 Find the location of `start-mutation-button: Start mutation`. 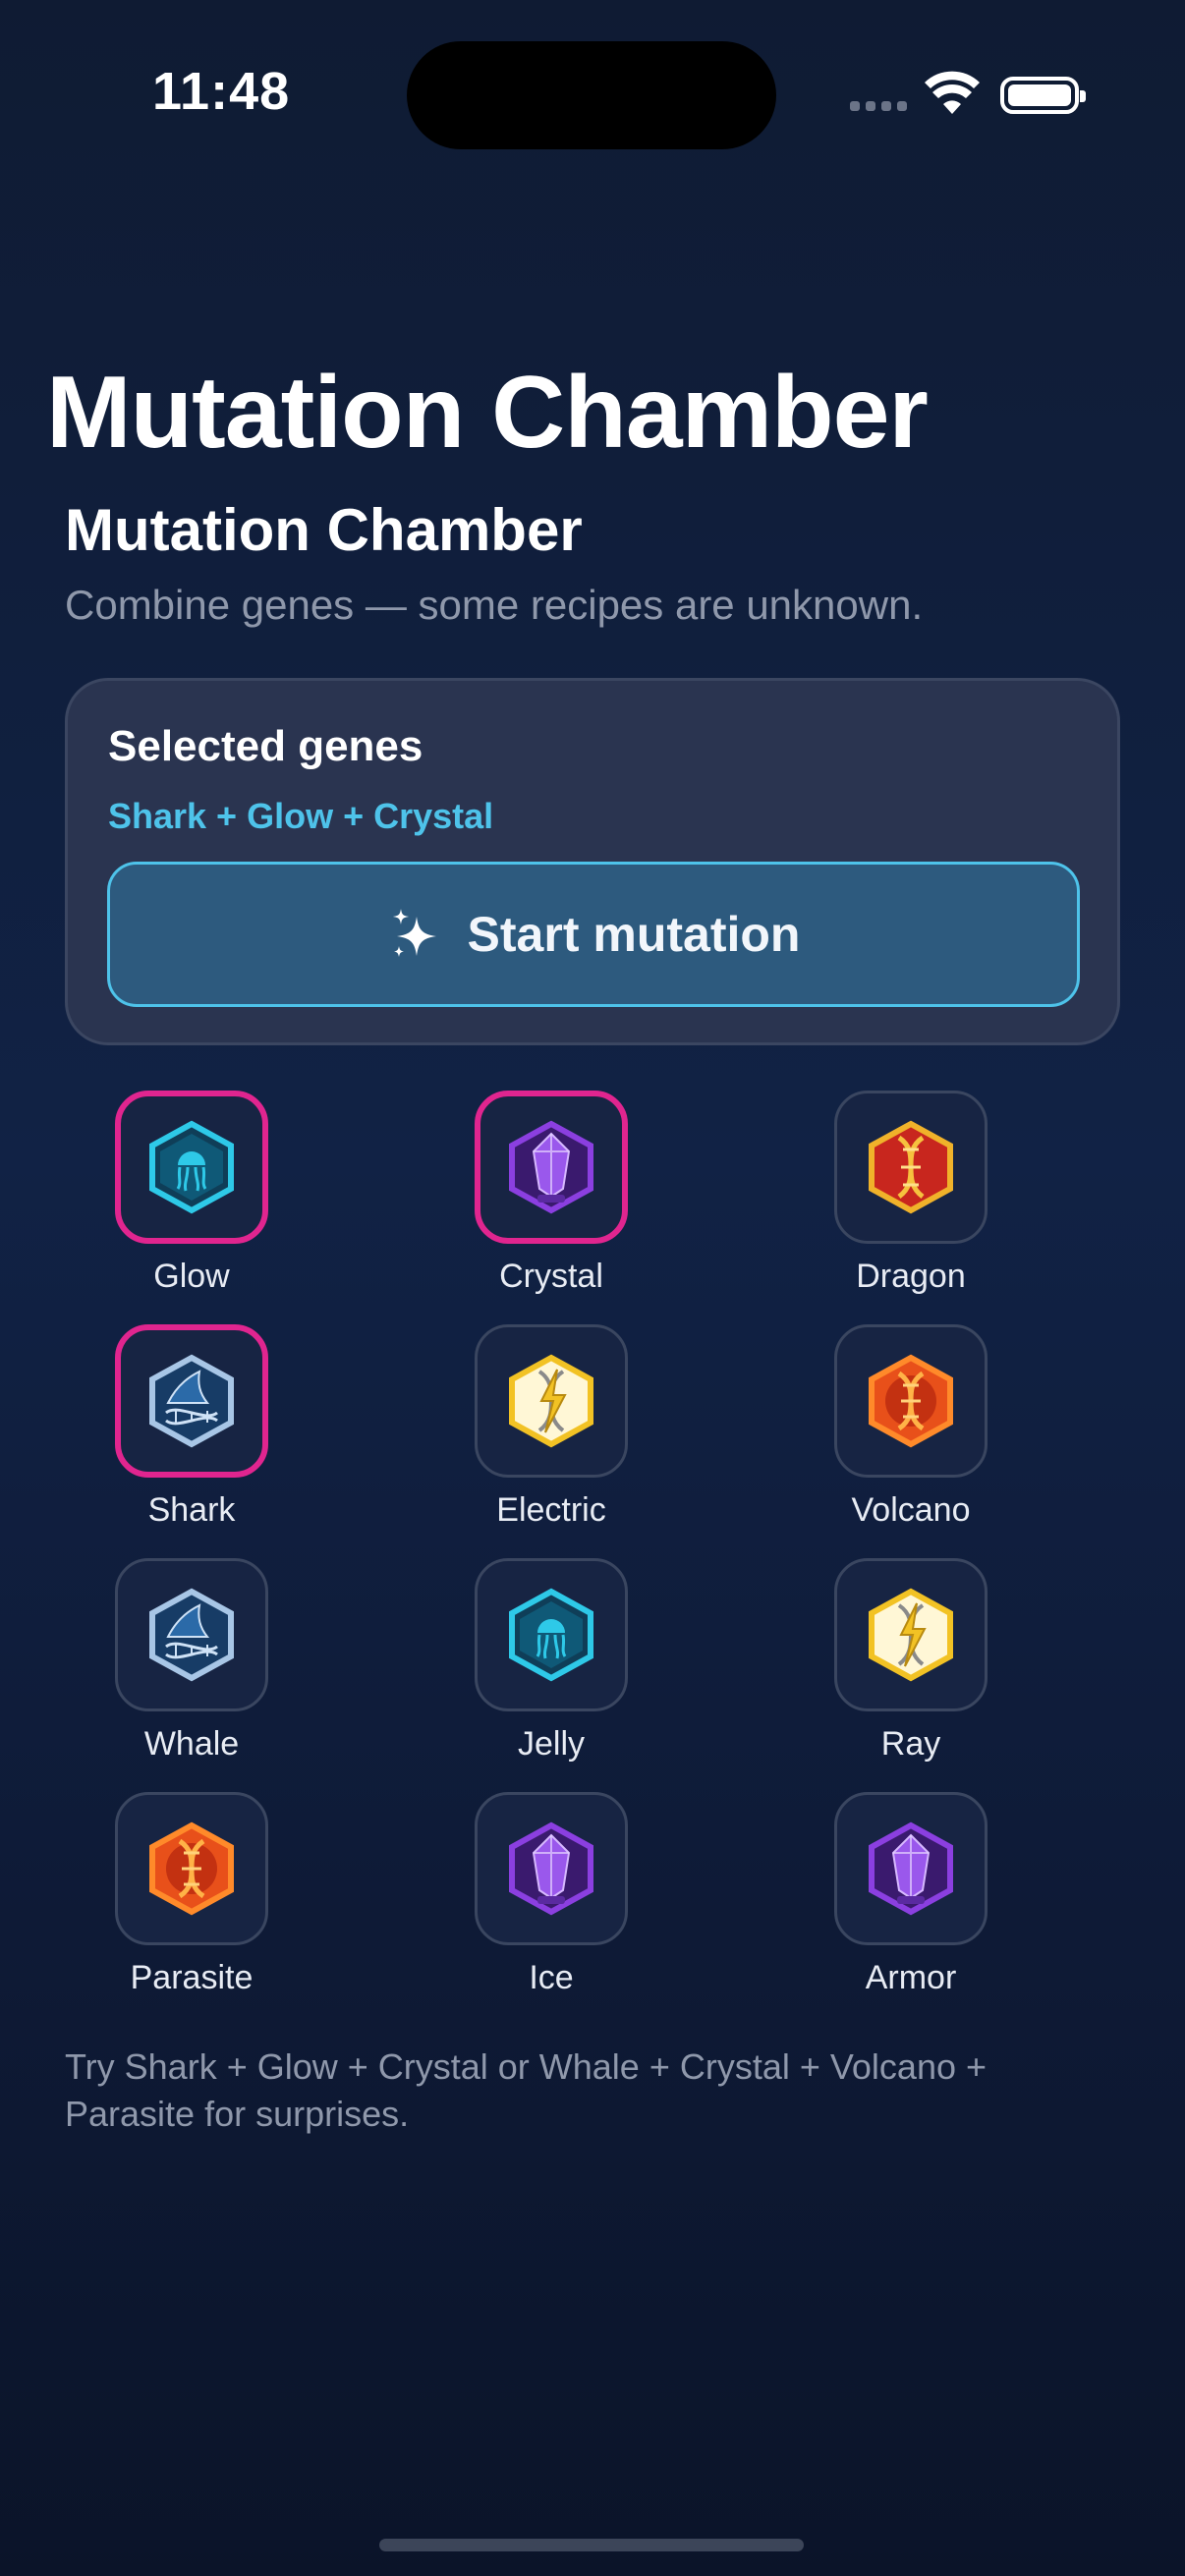

start-mutation-button: Start mutation is located at coordinates (594, 934).